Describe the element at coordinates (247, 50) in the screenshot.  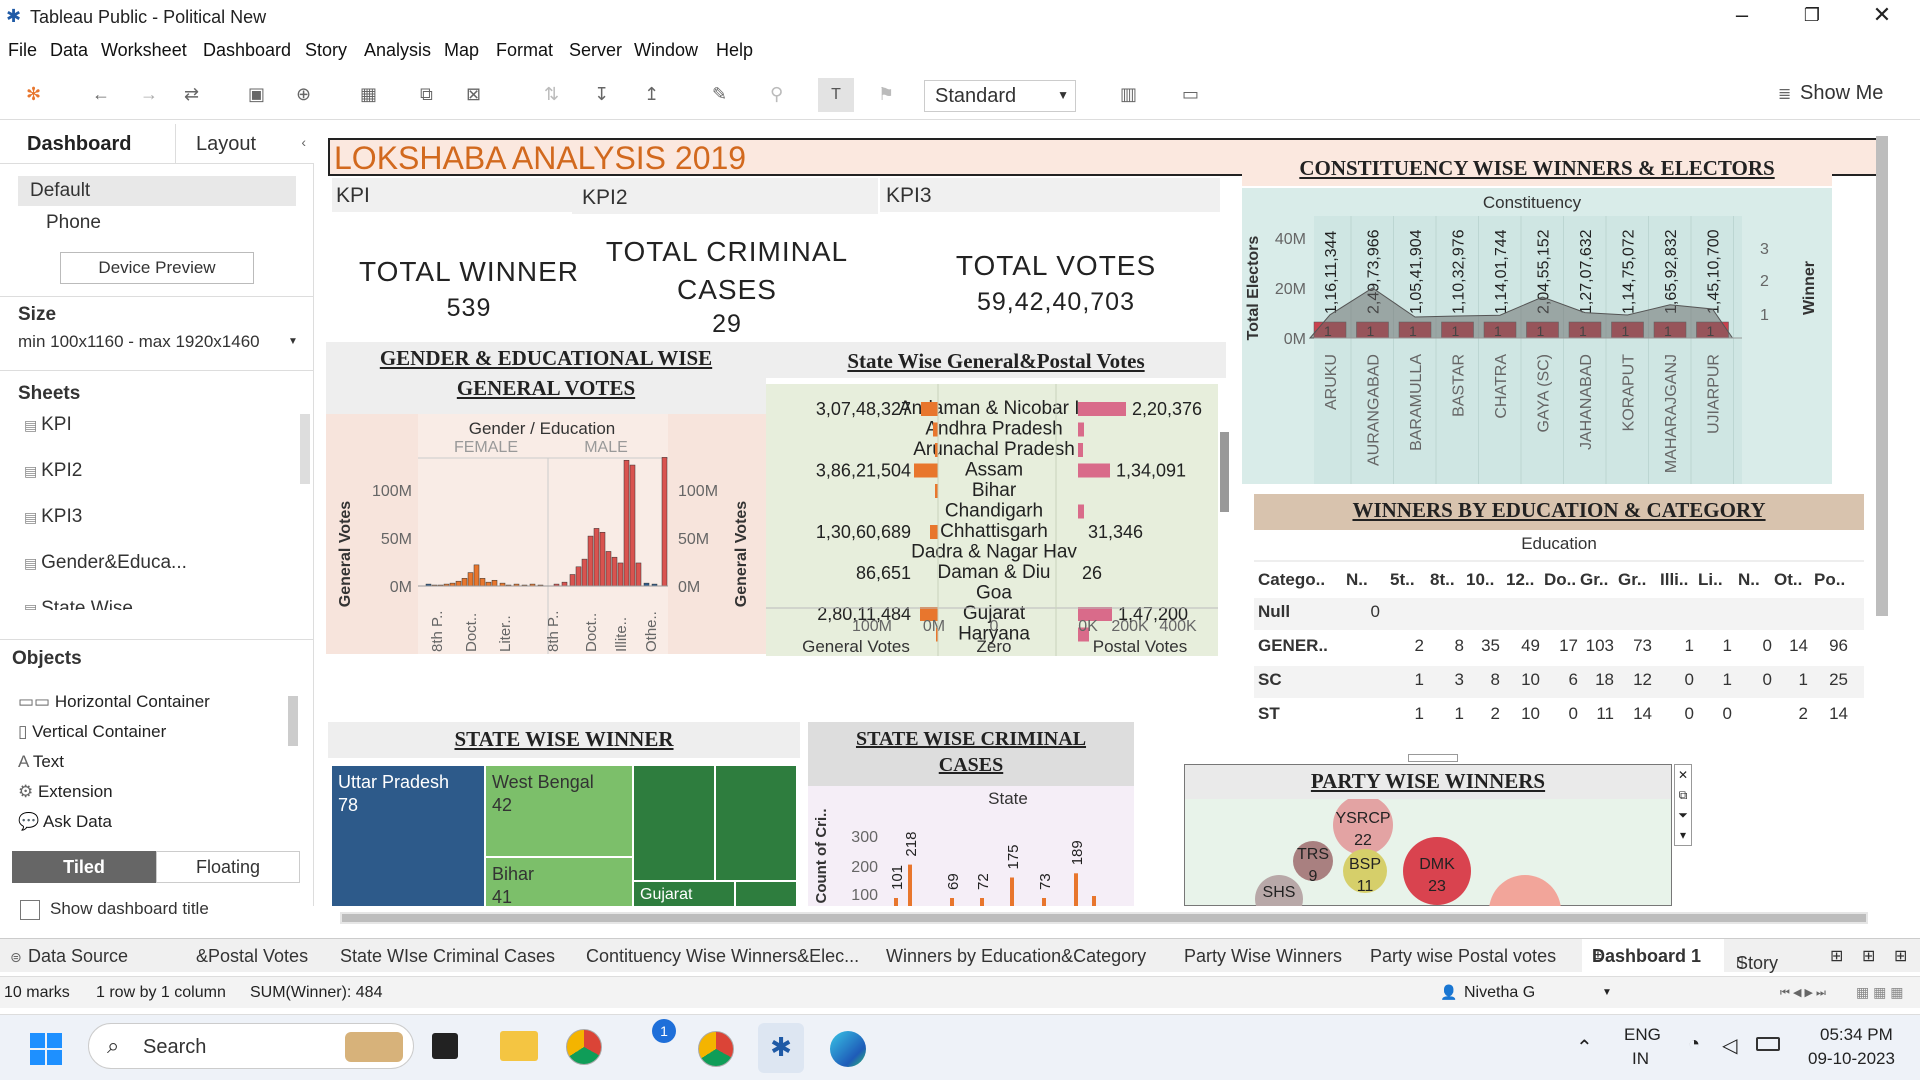
I see `menu-dashboard: Dashboard` at that location.